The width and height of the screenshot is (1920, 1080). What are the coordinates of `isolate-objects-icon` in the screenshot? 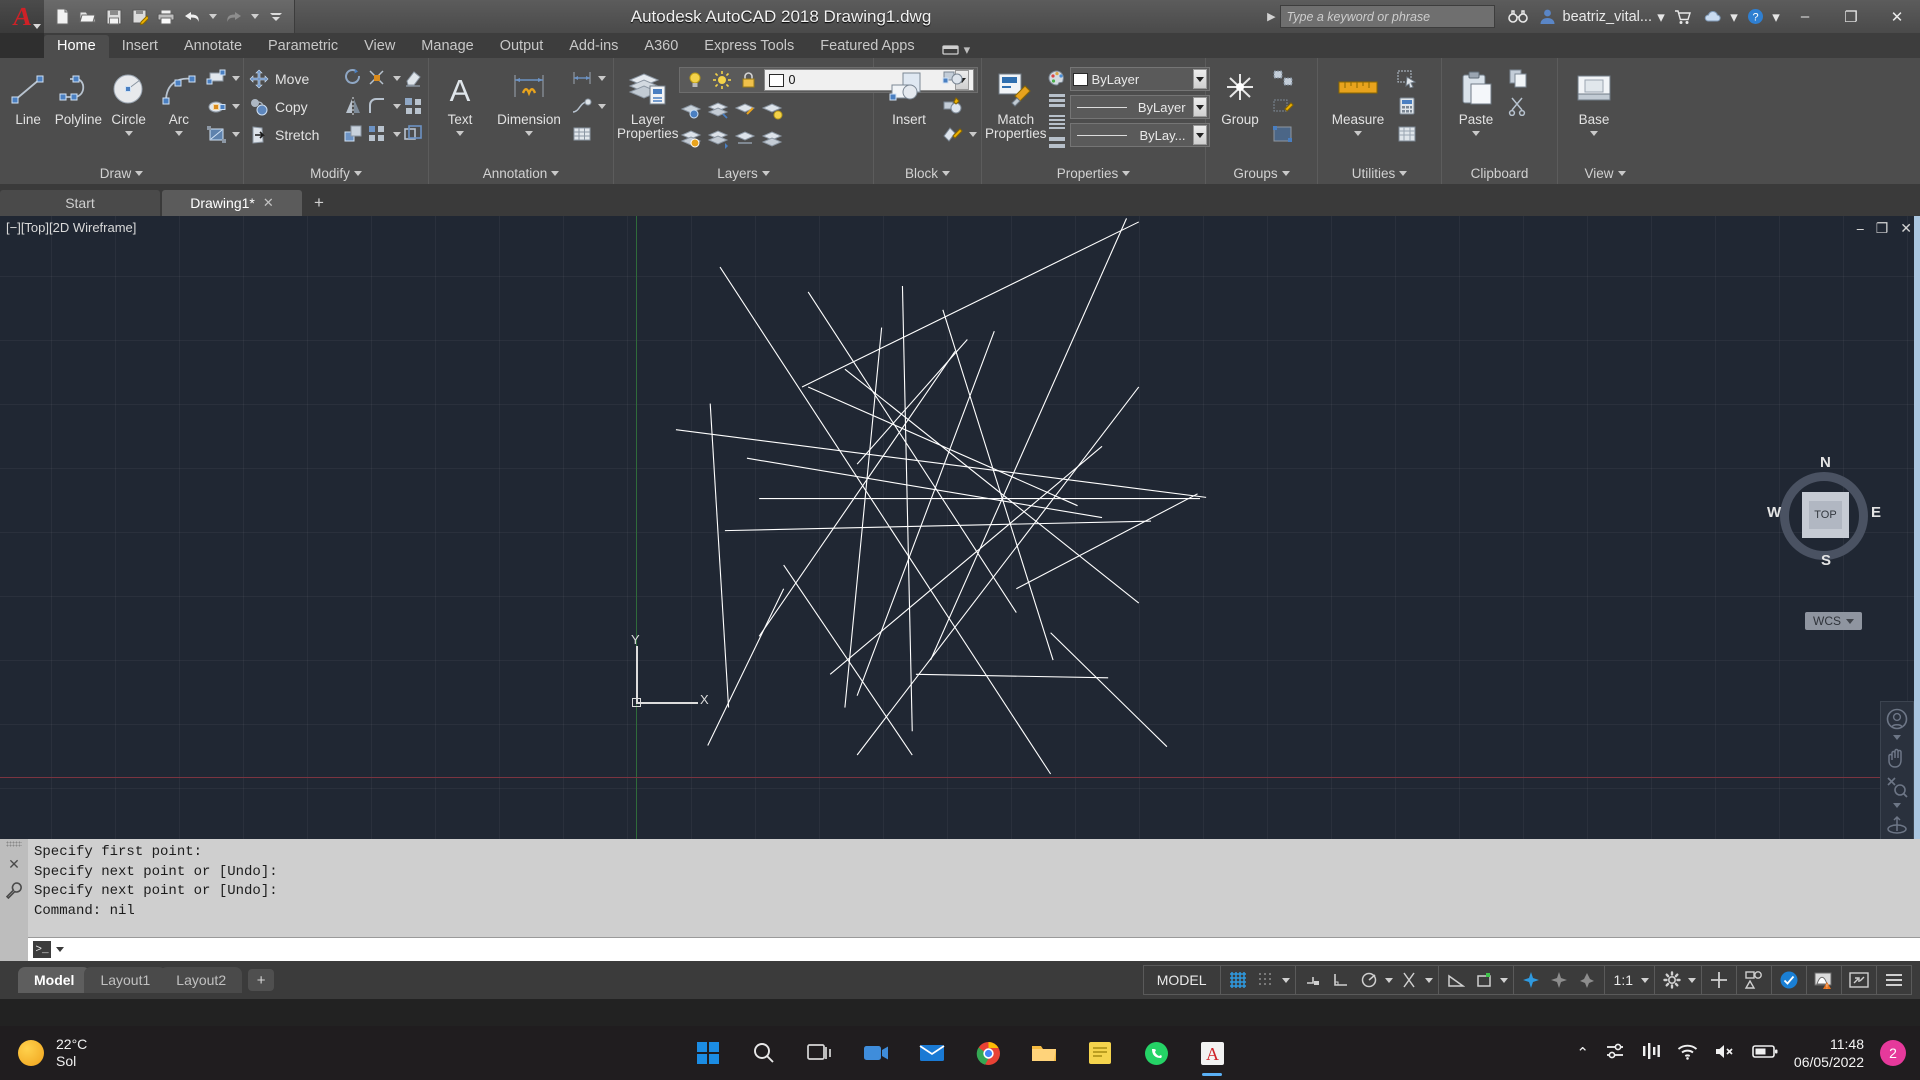 It's located at (1789, 980).